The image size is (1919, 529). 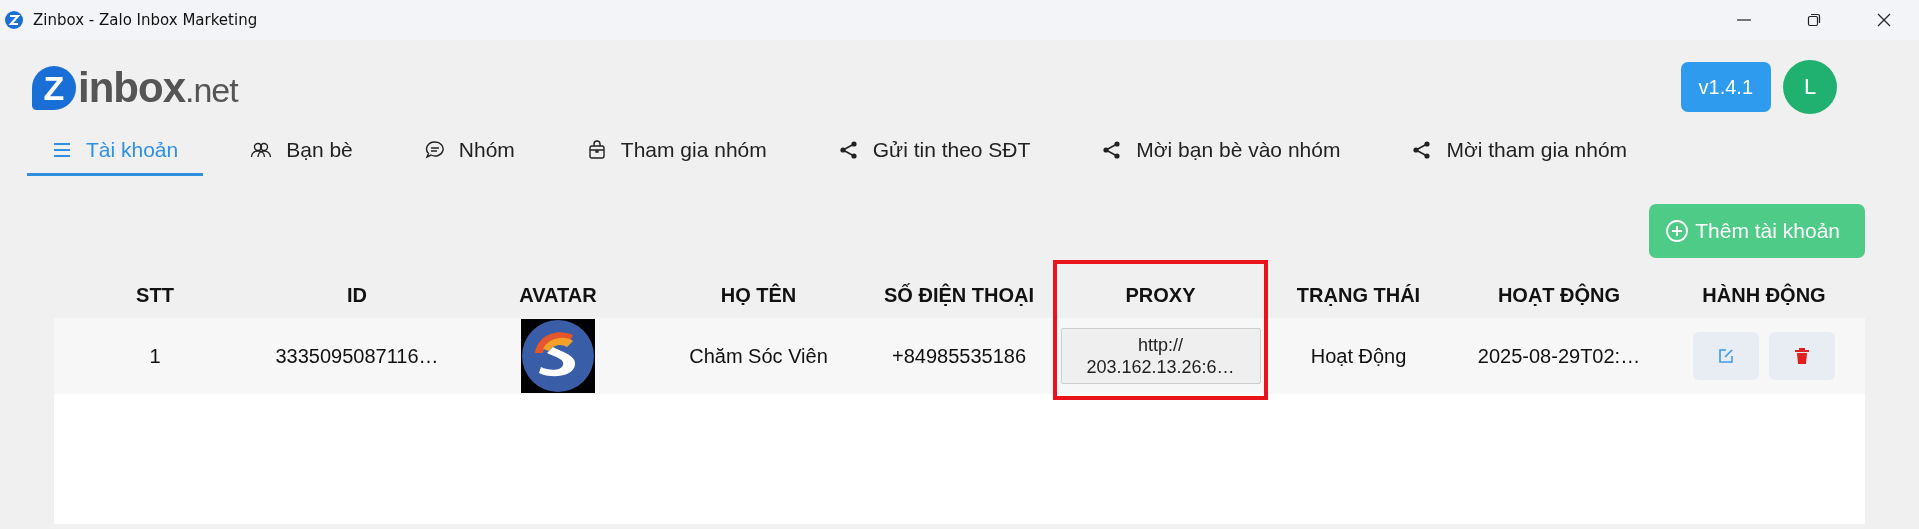 I want to click on column-header: HỌ TÊN, so click(x=758, y=295).